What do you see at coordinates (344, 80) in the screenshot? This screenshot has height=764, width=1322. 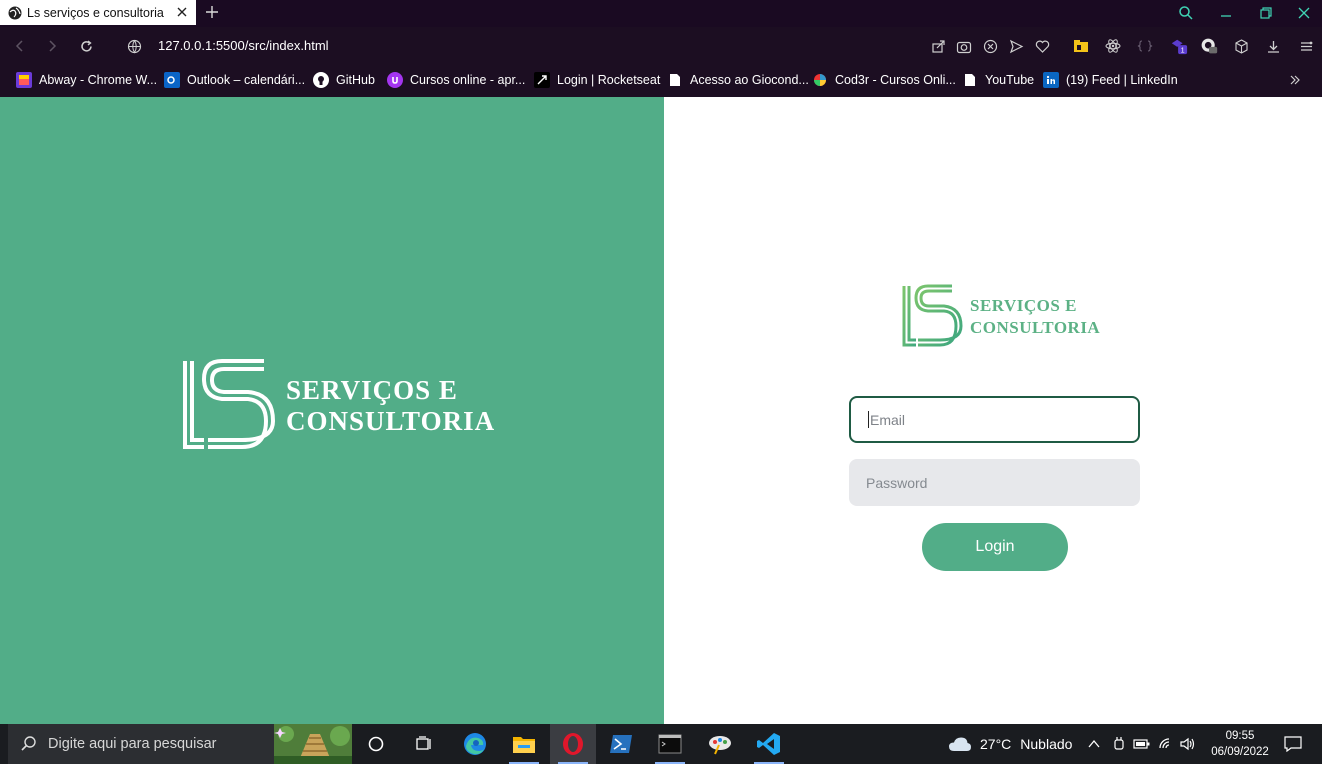 I see `bookmark-item: GitHub` at bounding box center [344, 80].